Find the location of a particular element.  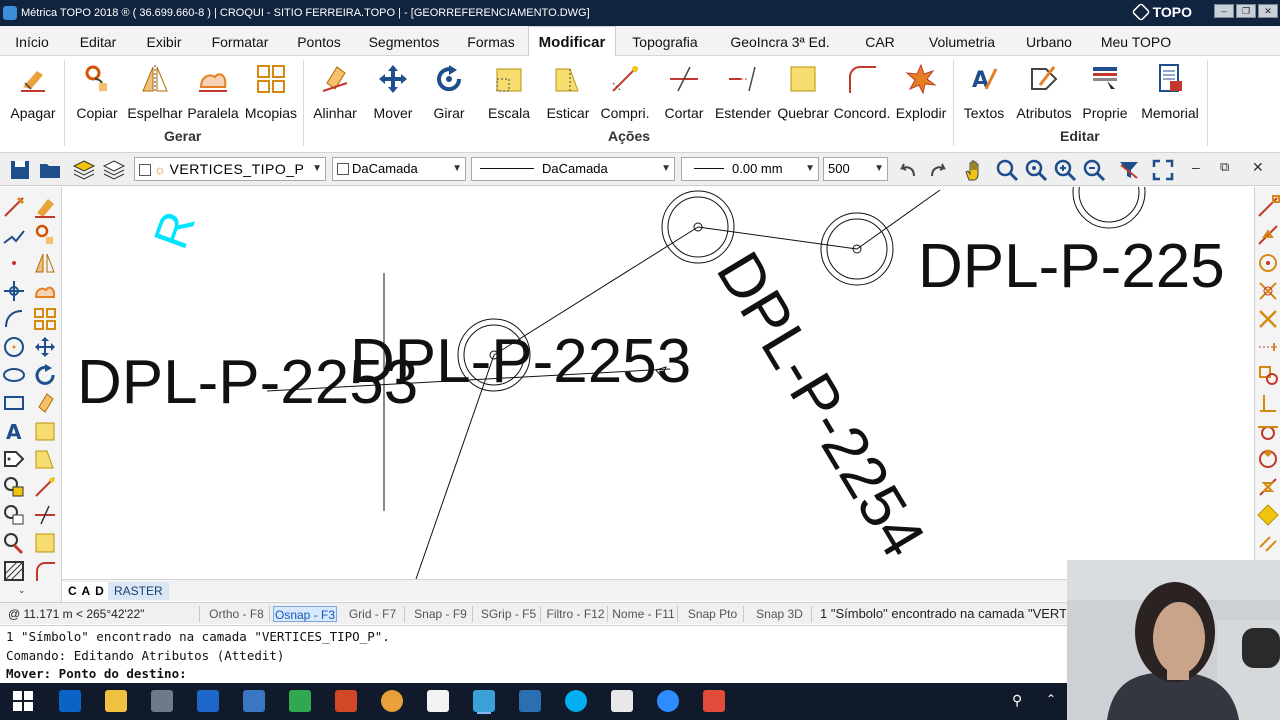

tab-exibir: Exibir is located at coordinates (164, 41).